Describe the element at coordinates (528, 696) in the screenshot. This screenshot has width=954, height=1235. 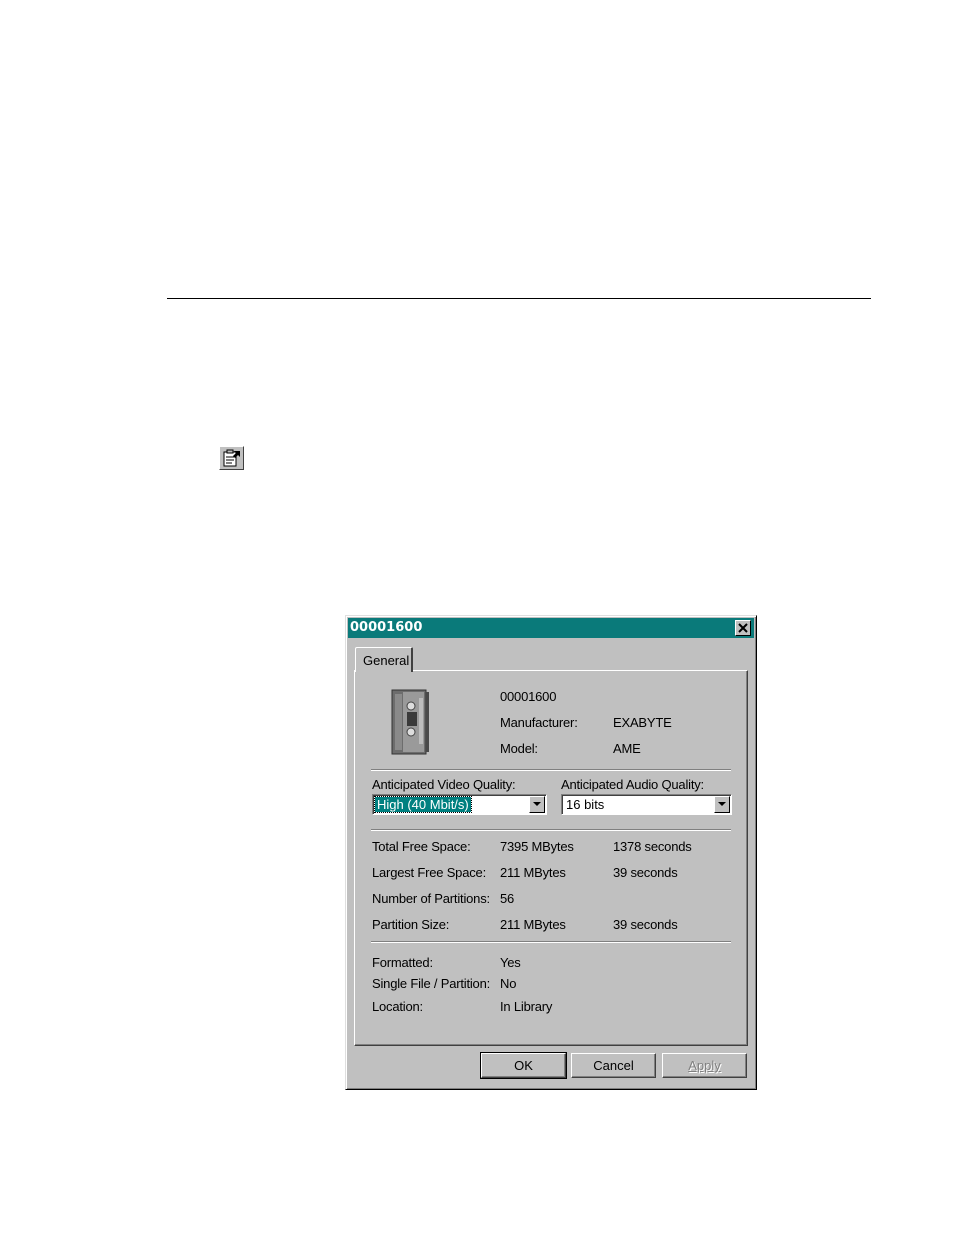
I see `tape-id: 00001600` at that location.